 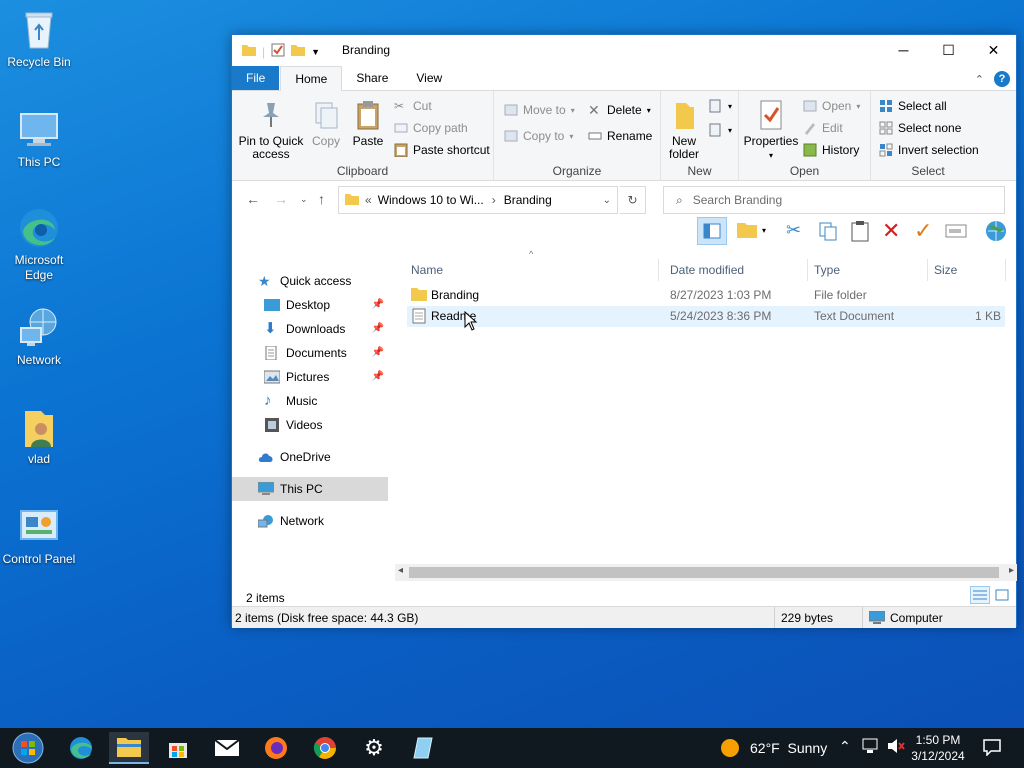 I want to click on pin-to-quick-access-button: Pin to Quick access, so click(x=271, y=130).